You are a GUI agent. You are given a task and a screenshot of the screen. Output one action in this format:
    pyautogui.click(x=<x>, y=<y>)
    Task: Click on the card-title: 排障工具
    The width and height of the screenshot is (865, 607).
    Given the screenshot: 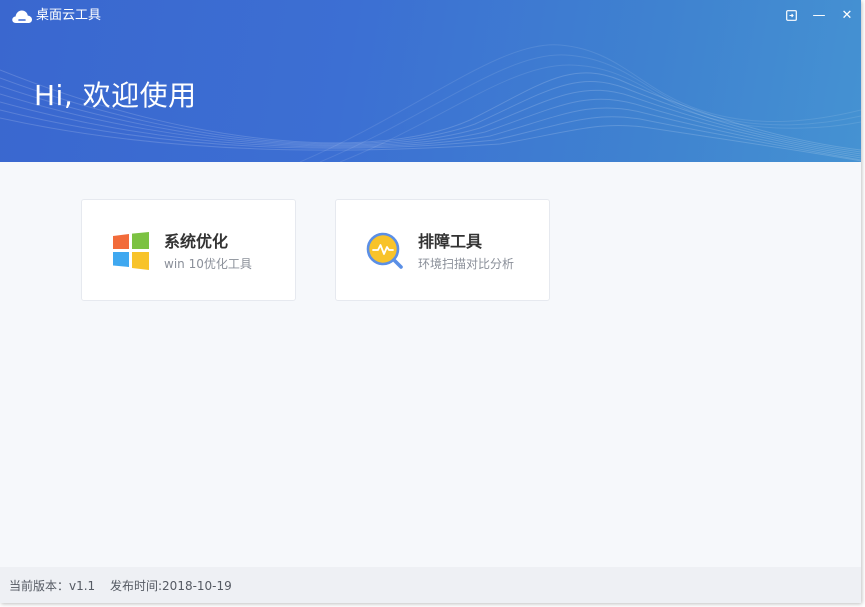 What is the action you would take?
    pyautogui.click(x=450, y=241)
    